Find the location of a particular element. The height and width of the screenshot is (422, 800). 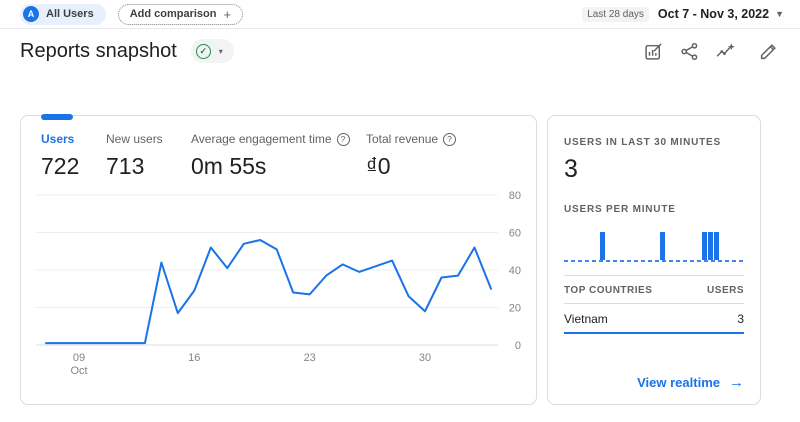

country-row: Vietnam 3 is located at coordinates (654, 319).